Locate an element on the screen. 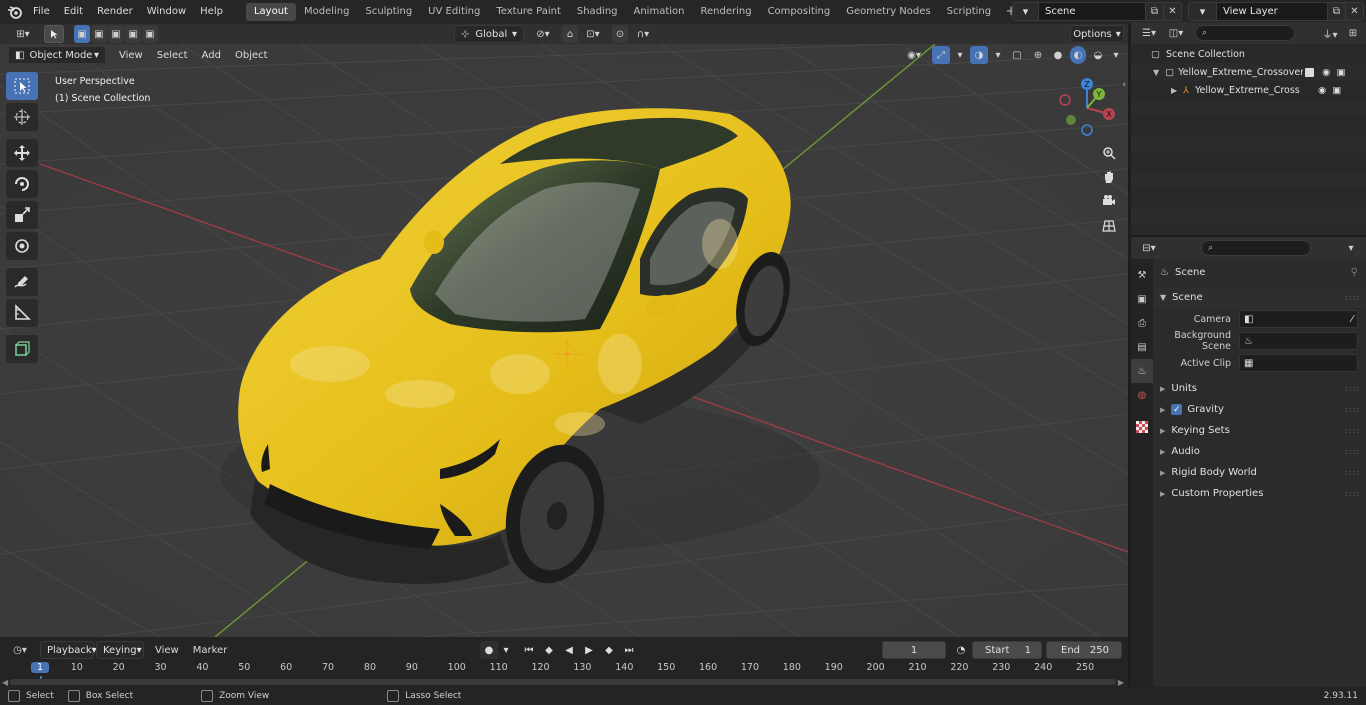  custom-properties-panel-header: ▶ Custom Properties :::: is located at coordinates (1260, 493).